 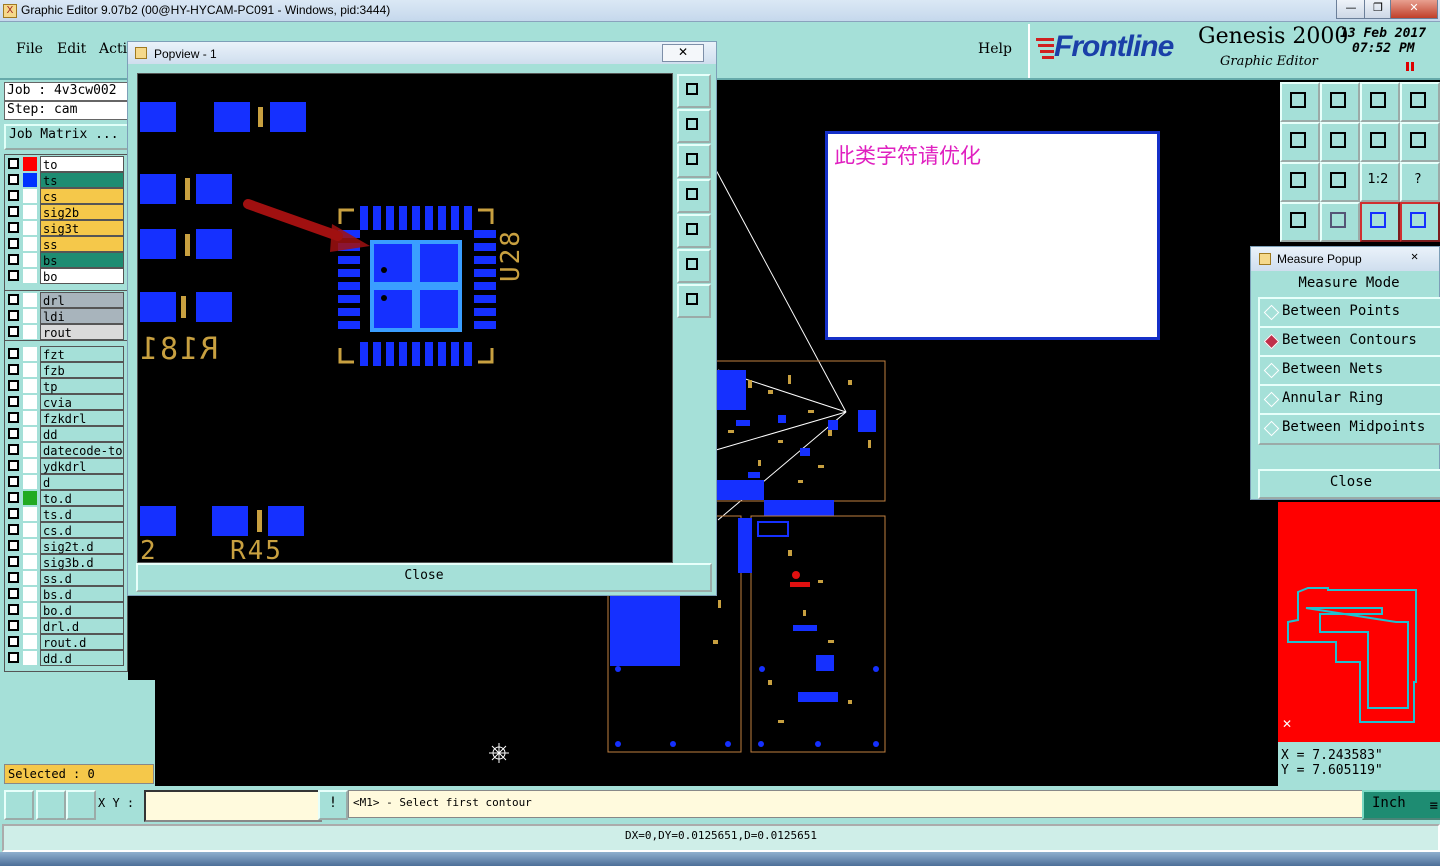 What do you see at coordinates (82, 594) in the screenshot?
I see `layer-name: bs.d` at bounding box center [82, 594].